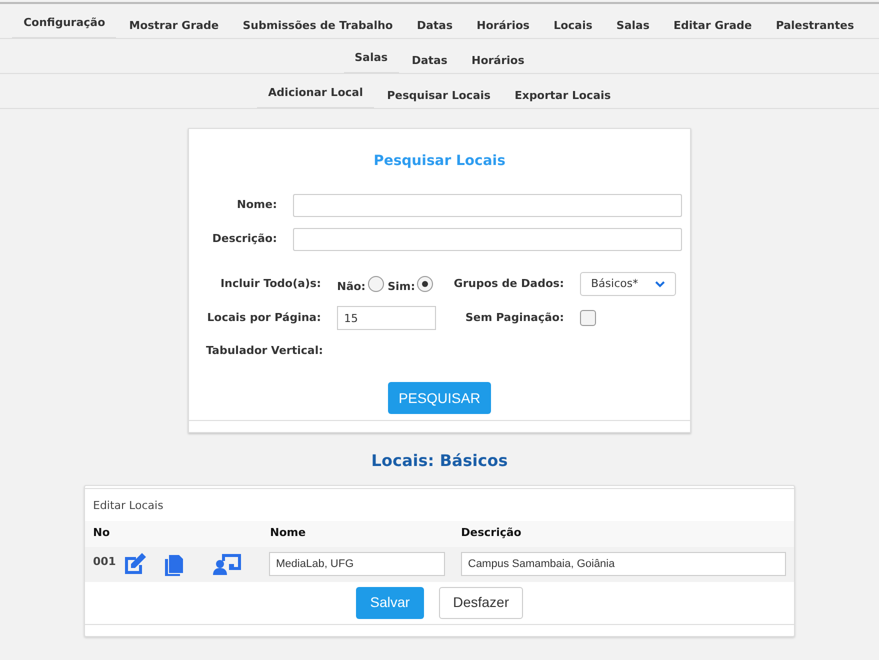 This screenshot has width=879, height=660. Describe the element at coordinates (174, 28) in the screenshot. I see `nav-tab: Mostrar Grade` at that location.